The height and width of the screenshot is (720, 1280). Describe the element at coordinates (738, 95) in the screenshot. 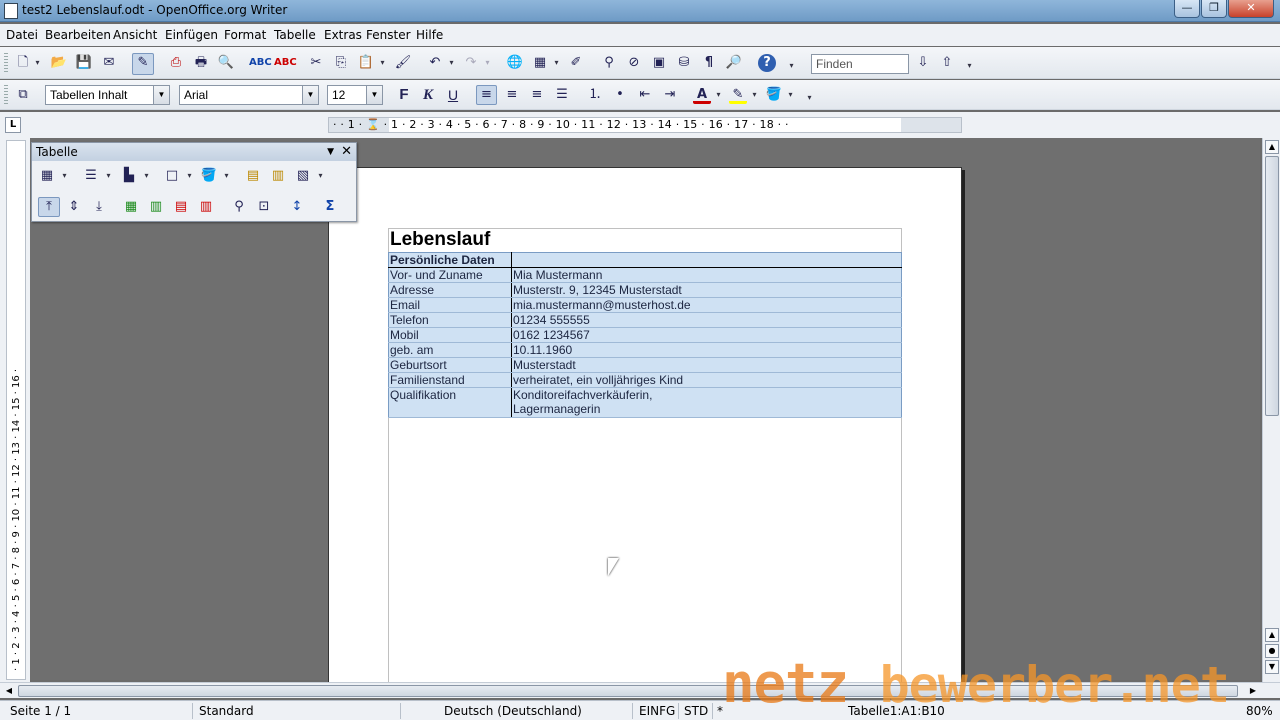

I see `highlighting-icon: ✎` at that location.